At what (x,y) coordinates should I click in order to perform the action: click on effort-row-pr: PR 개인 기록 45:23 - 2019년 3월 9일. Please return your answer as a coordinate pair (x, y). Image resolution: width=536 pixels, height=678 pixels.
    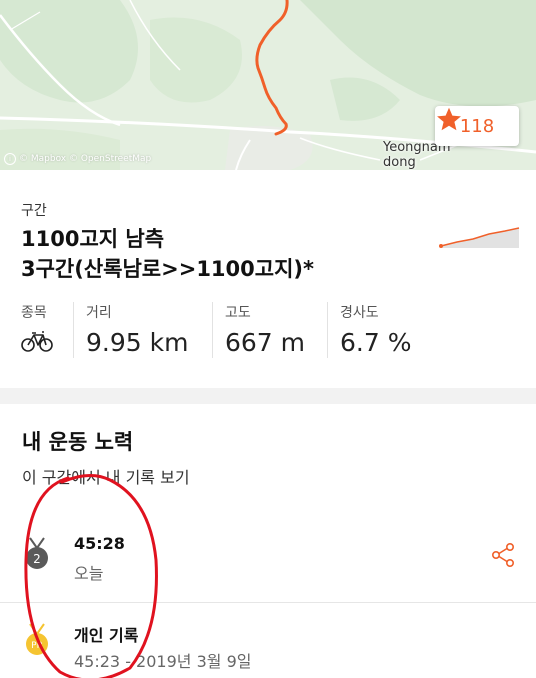
    Looking at the image, I should click on (268, 640).